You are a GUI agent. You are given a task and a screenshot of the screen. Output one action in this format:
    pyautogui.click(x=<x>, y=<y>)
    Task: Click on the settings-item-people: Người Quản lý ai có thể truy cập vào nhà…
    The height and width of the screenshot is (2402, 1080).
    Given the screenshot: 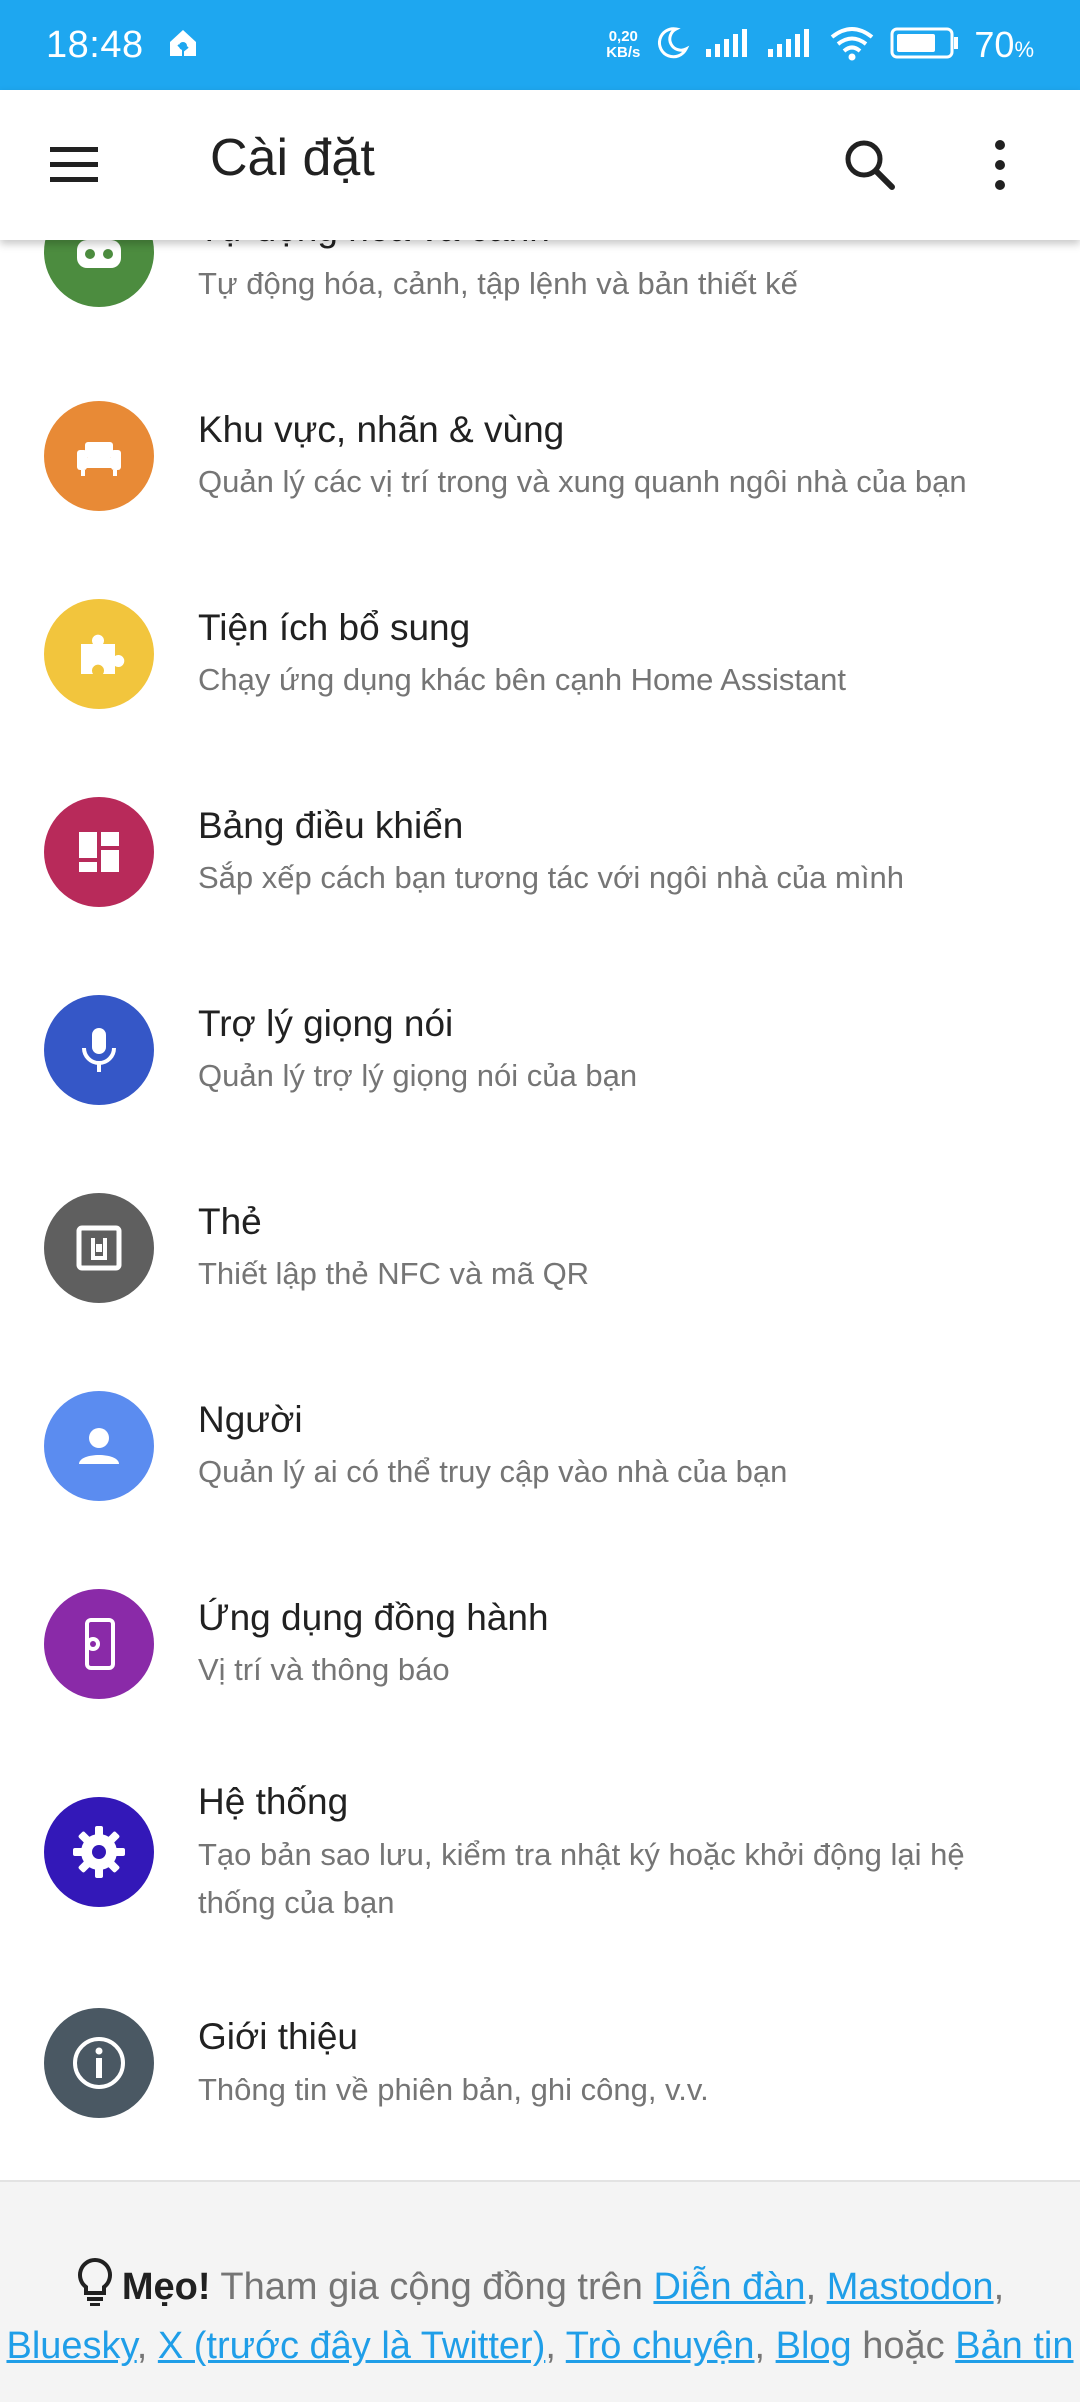 What is the action you would take?
    pyautogui.click(x=540, y=1475)
    